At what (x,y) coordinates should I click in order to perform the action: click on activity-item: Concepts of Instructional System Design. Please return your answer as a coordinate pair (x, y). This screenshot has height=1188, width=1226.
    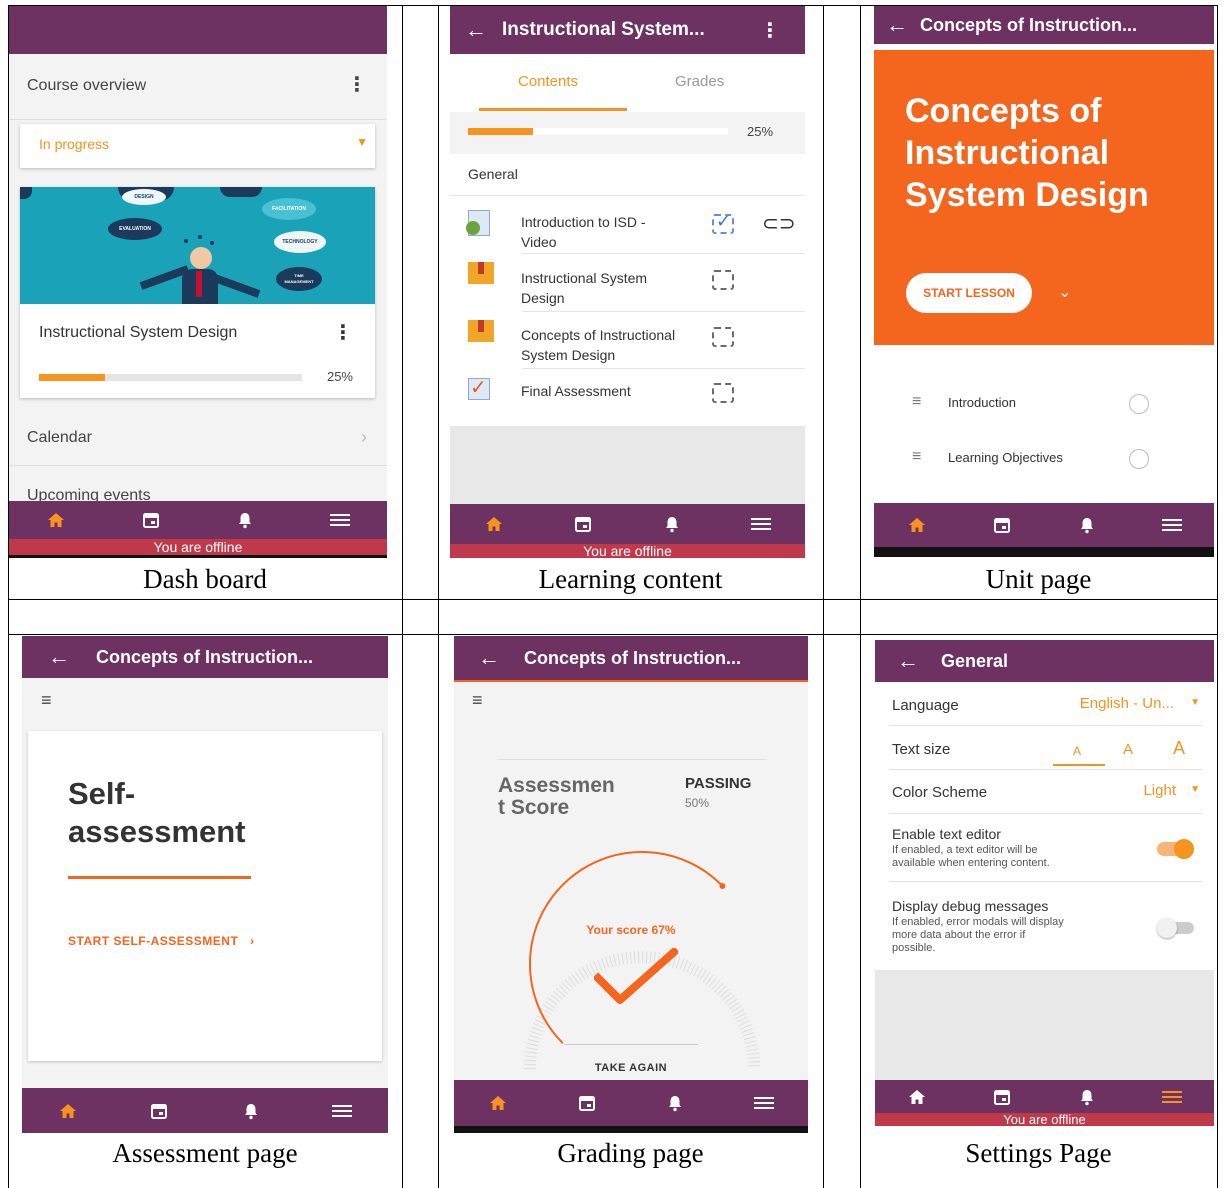
    Looking at the image, I should click on (627, 340).